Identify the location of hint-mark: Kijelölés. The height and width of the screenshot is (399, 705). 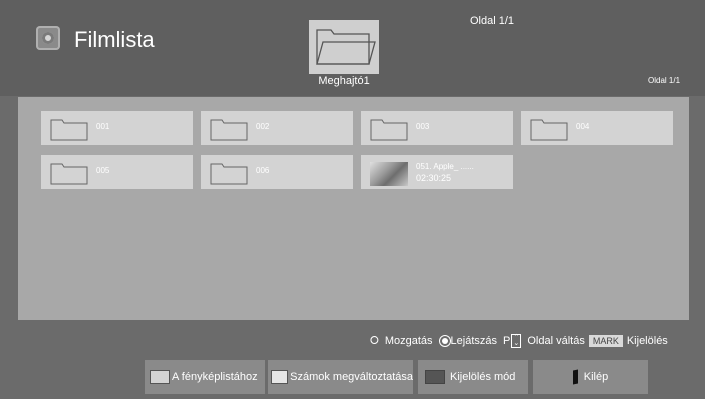
(647, 341).